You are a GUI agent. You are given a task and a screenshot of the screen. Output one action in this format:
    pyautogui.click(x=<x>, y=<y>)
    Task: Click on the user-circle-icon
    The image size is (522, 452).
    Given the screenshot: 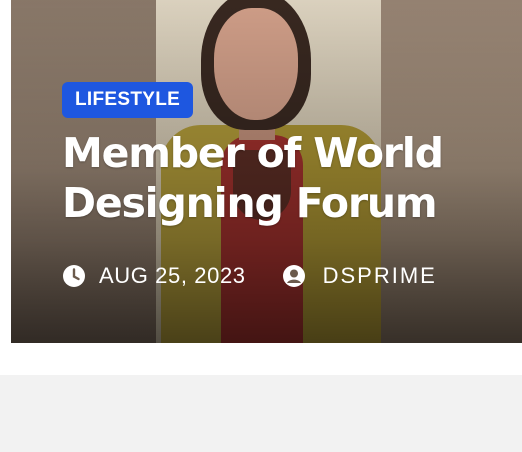 What is the action you would take?
    pyautogui.click(x=294, y=276)
    